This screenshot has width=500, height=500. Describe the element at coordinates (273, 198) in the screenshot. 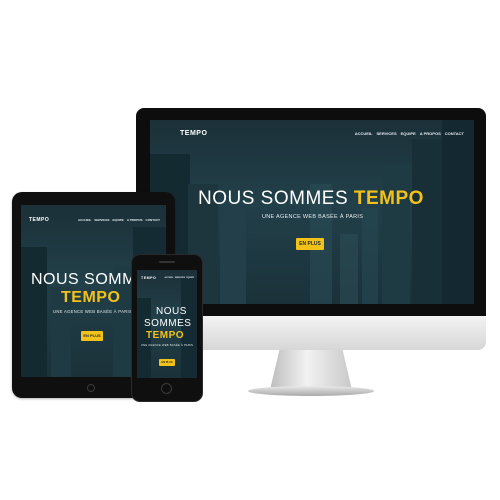

I see `hero-line1: NOUS SOMMES` at that location.